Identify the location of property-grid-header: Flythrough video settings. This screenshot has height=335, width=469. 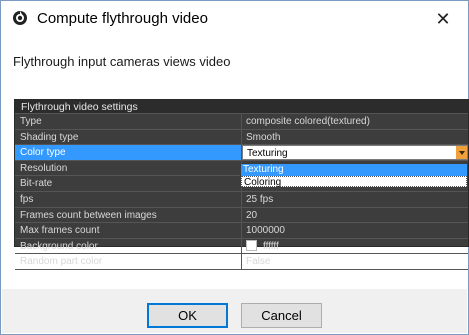
(241, 107).